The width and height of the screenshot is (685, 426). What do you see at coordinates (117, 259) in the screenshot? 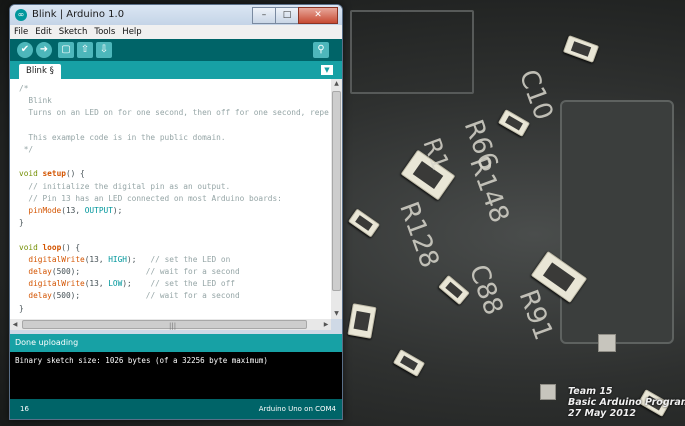
I see `code-token: HIGH` at bounding box center [117, 259].